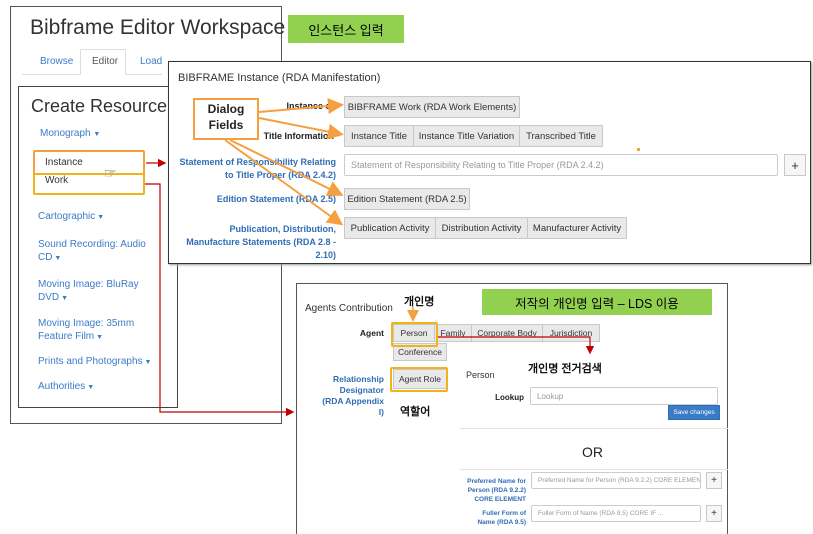  Describe the element at coordinates (371, 333) in the screenshot. I see `agent-label: Agent` at that location.